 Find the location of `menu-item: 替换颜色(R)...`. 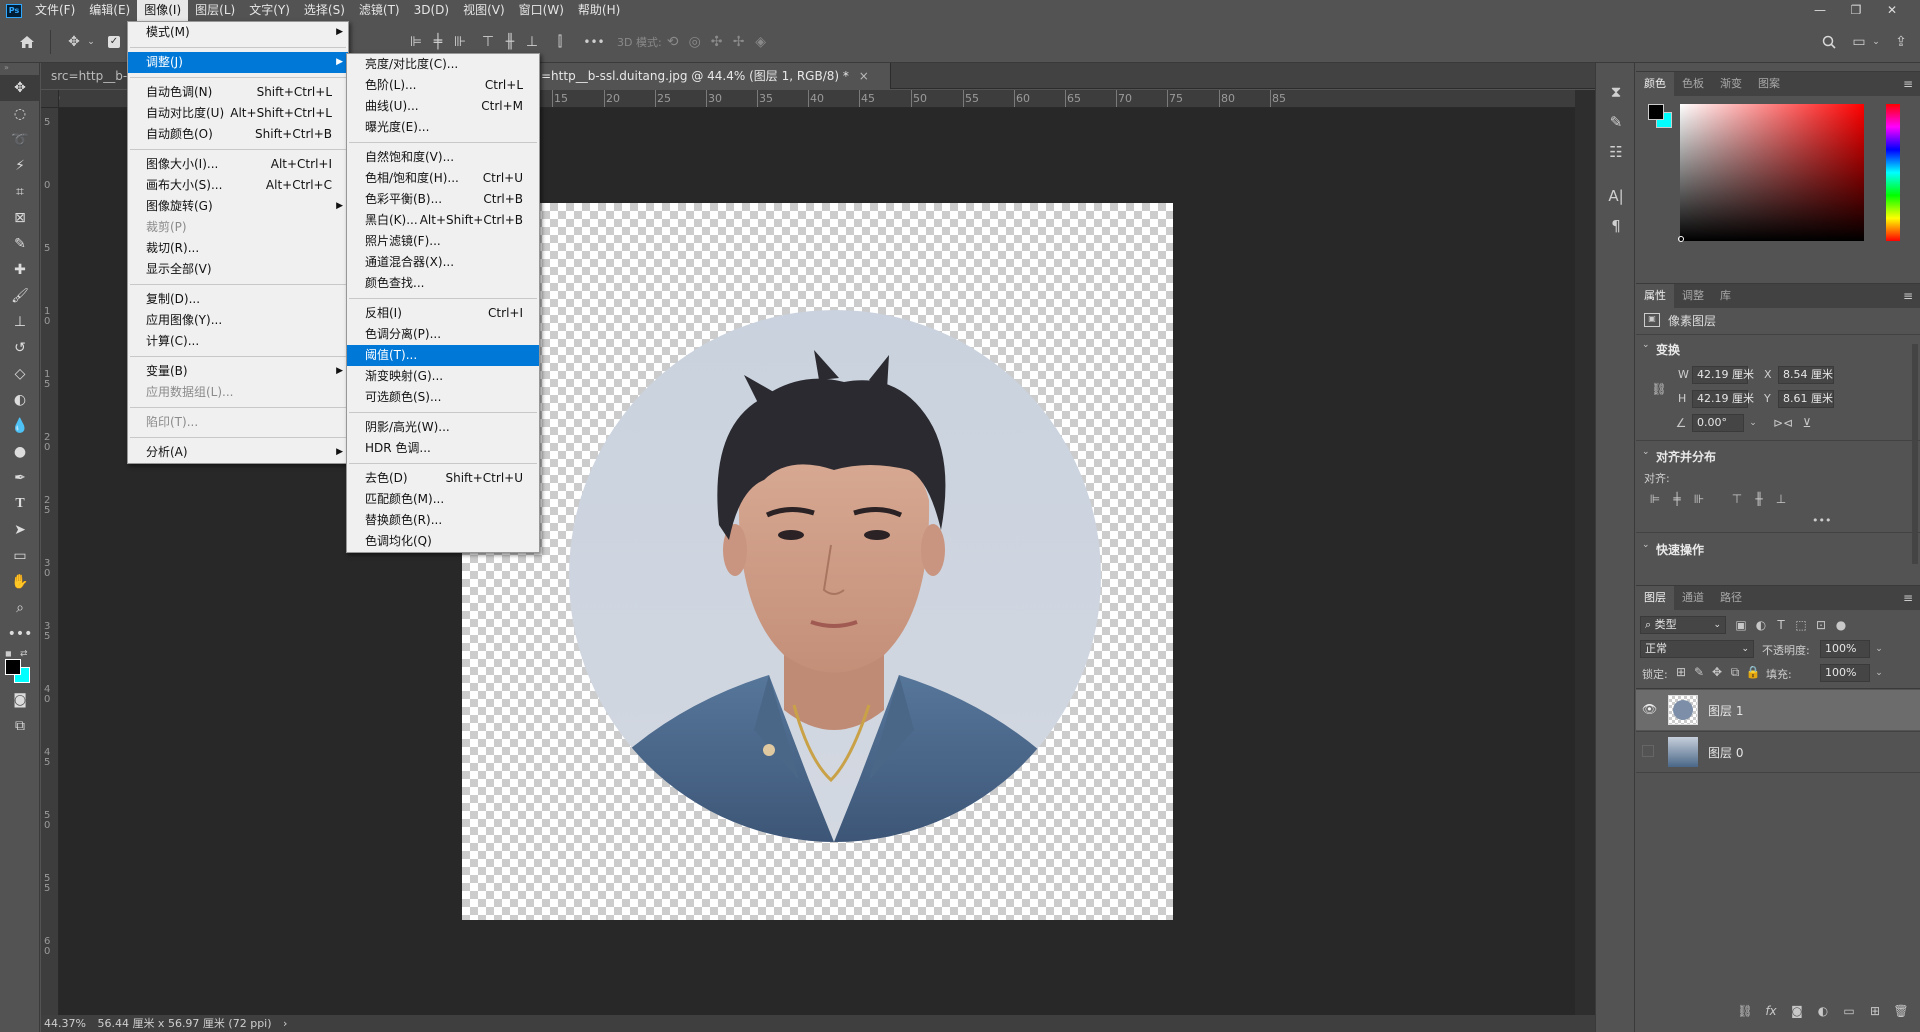

menu-item: 替换颜色(R)... is located at coordinates (443, 520).